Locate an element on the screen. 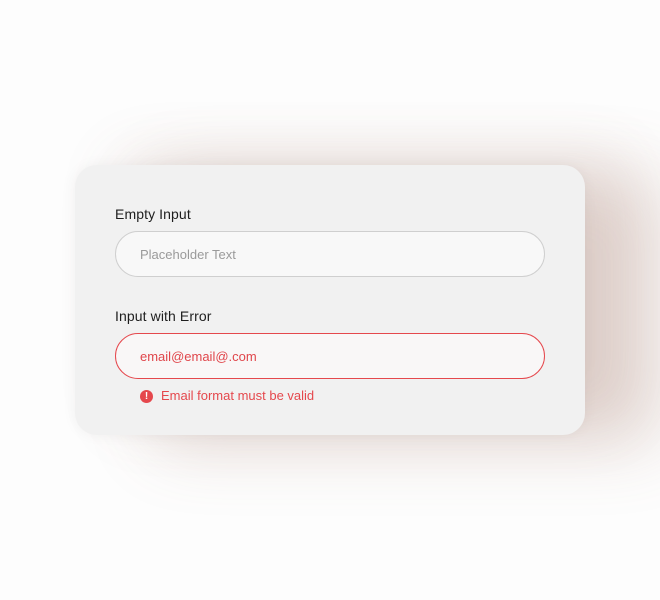 This screenshot has height=600, width=660. error-message-text: Email format must be valid is located at coordinates (238, 395).